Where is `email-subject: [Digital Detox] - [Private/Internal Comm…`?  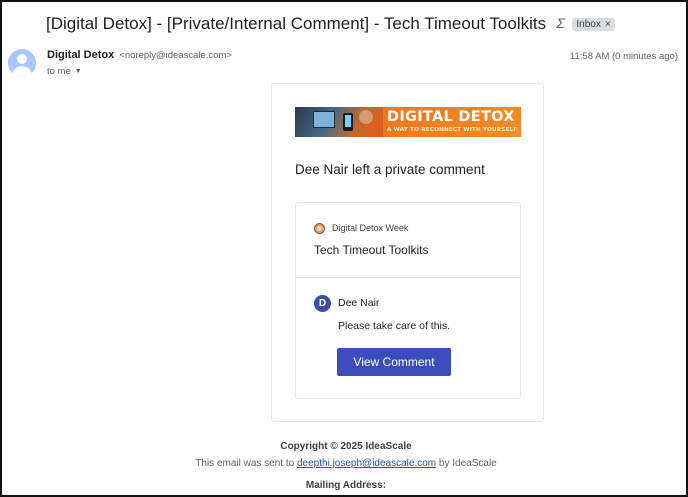 email-subject: [Digital Detox] - [Private/Internal Comm… is located at coordinates (296, 23).